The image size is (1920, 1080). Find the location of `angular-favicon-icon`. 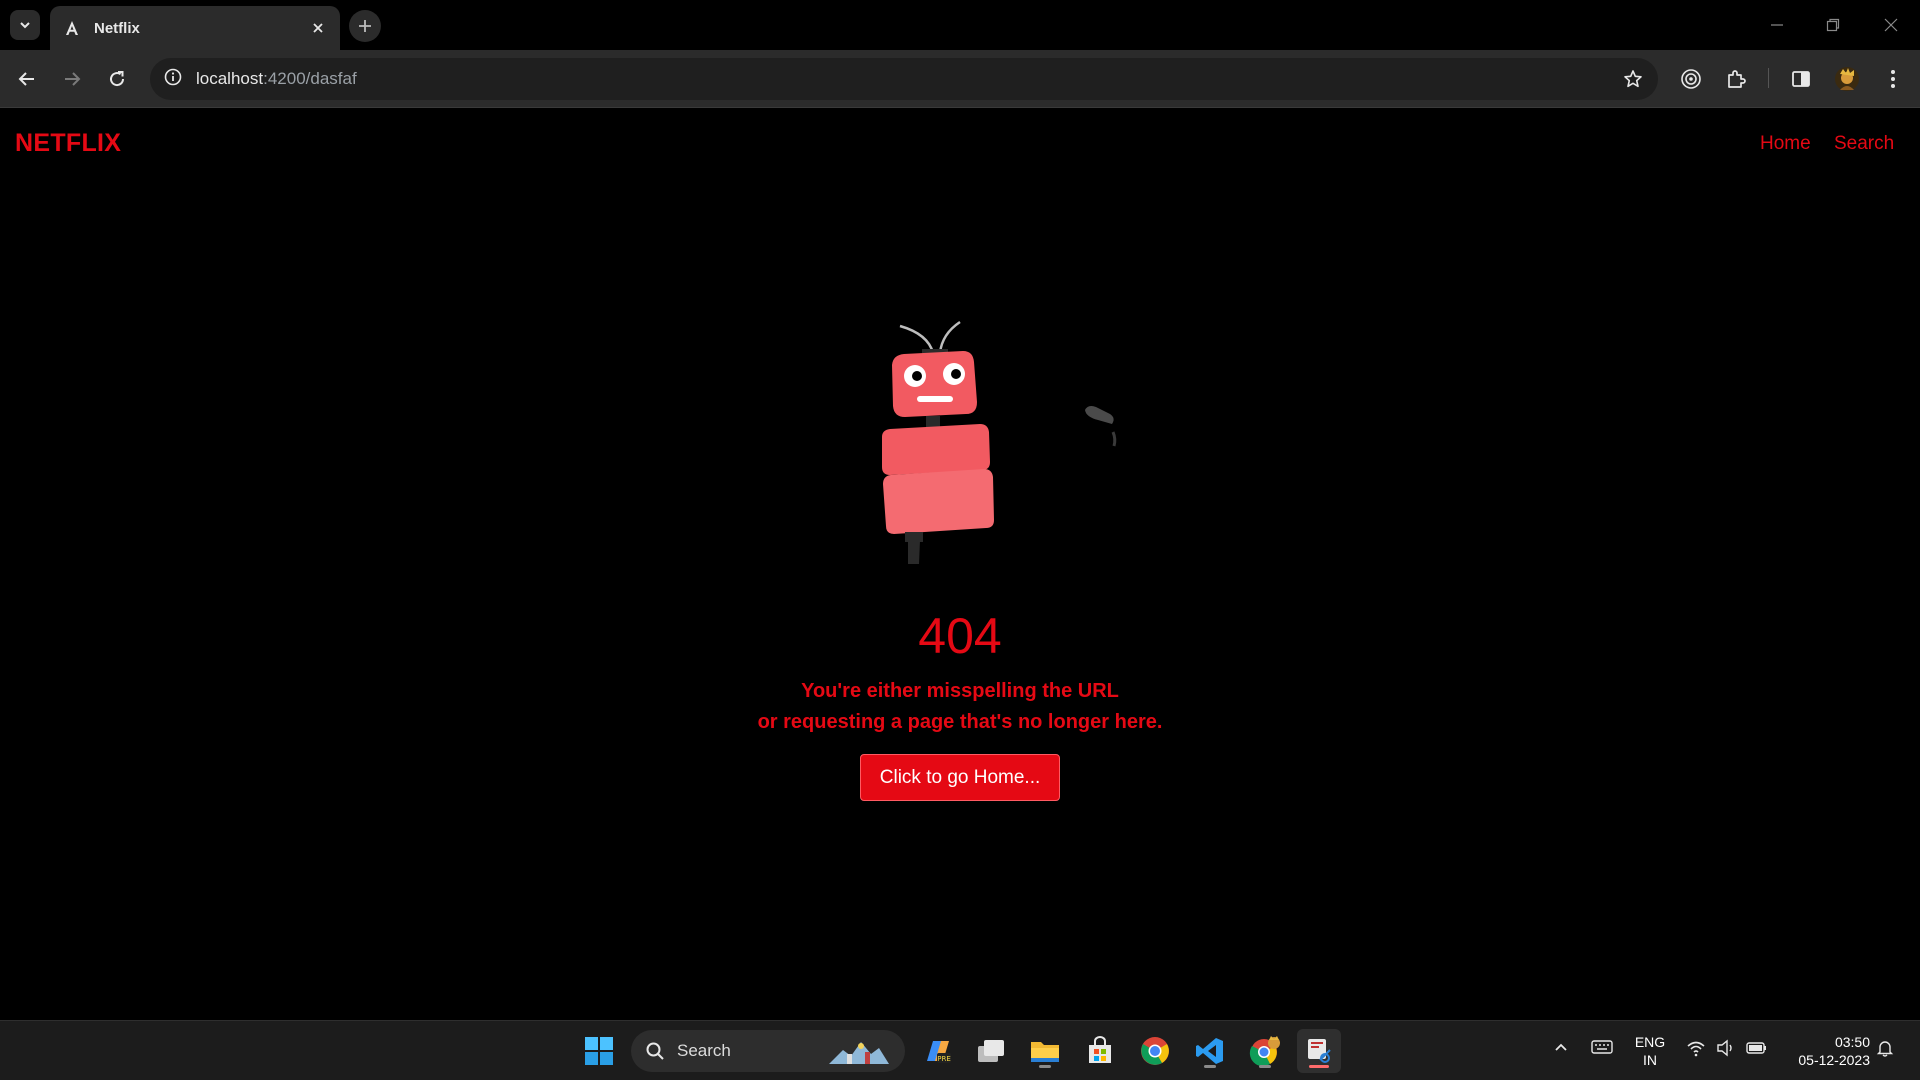

angular-favicon-icon is located at coordinates (72, 28).